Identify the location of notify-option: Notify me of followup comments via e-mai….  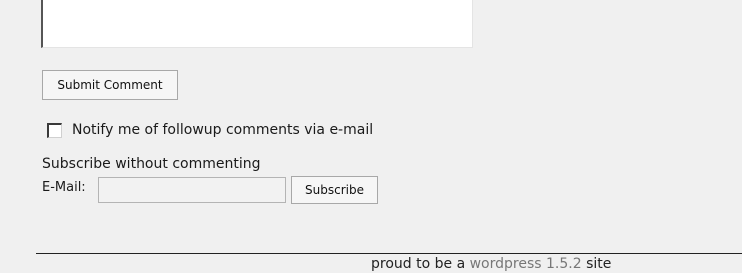
(210, 130).